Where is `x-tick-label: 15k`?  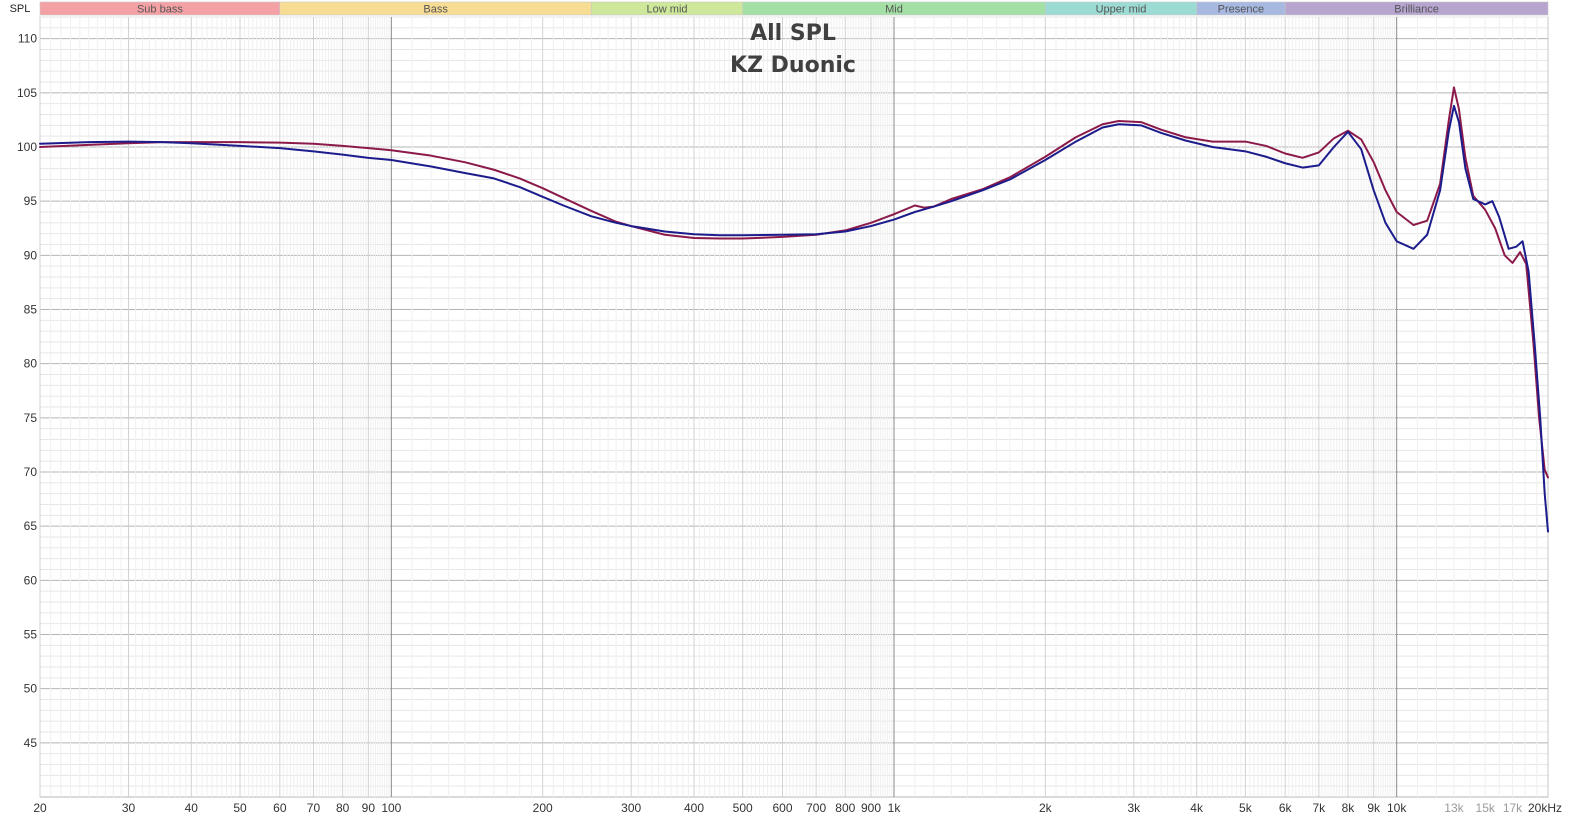 x-tick-label: 15k is located at coordinates (1486, 808).